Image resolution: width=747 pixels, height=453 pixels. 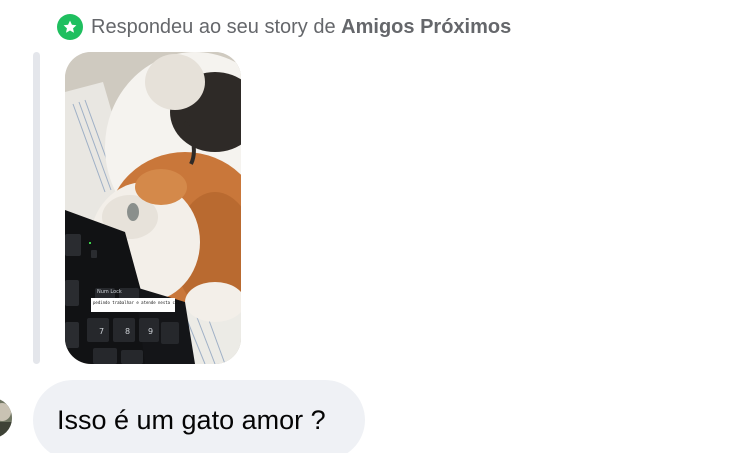 I want to click on message-bubble: Isso é um gato amor ?, so click(x=199, y=416).